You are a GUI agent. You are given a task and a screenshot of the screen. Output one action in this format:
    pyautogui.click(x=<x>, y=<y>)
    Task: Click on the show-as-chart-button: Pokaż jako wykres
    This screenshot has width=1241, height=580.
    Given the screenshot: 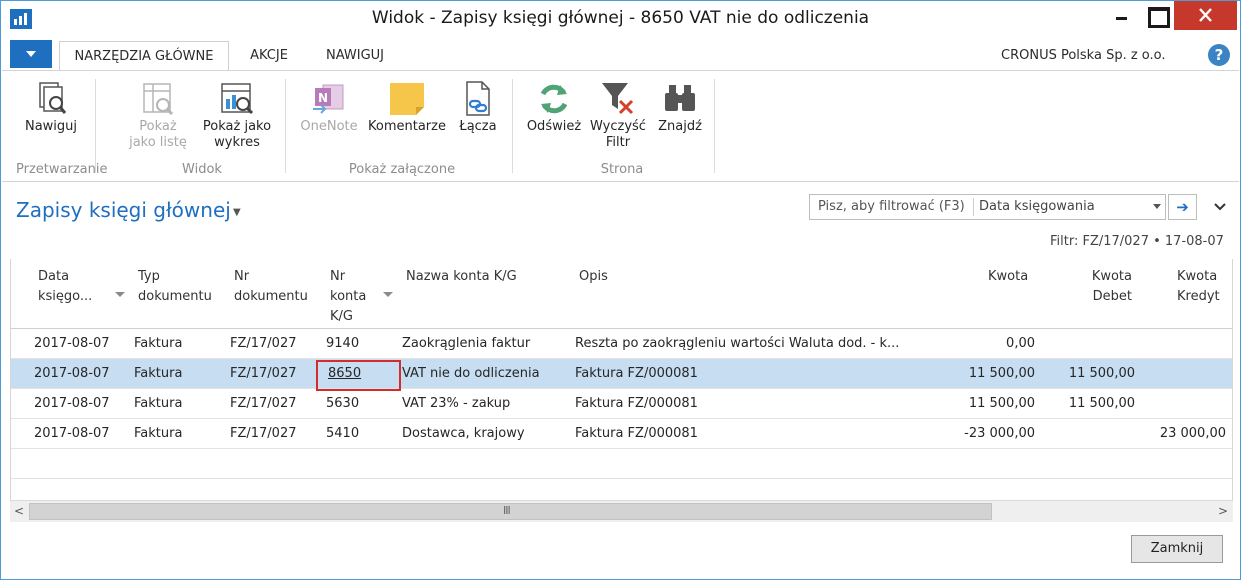 What is the action you would take?
    pyautogui.click(x=237, y=115)
    